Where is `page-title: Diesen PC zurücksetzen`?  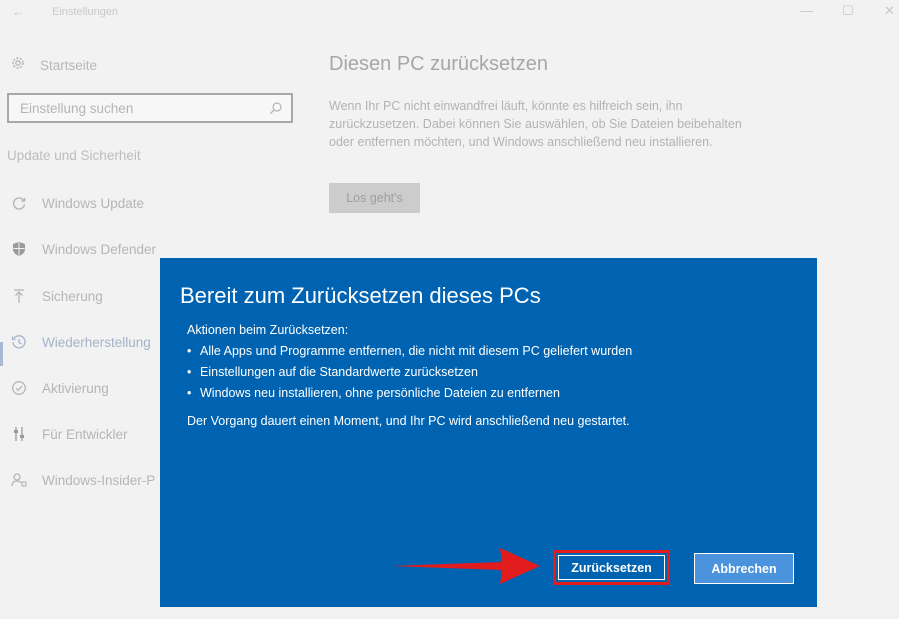
page-title: Diesen PC zurücksetzen is located at coordinates (438, 64).